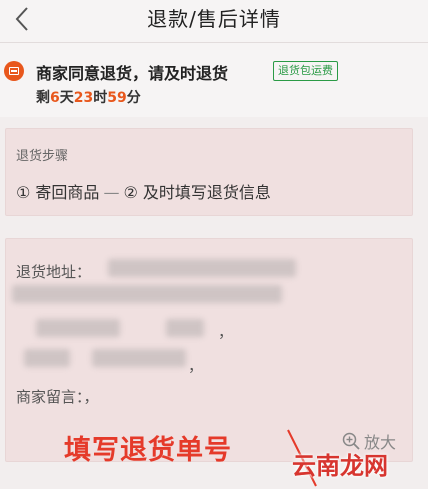  Describe the element at coordinates (54, 272) in the screenshot. I see `address-label: 退货地址：` at that location.